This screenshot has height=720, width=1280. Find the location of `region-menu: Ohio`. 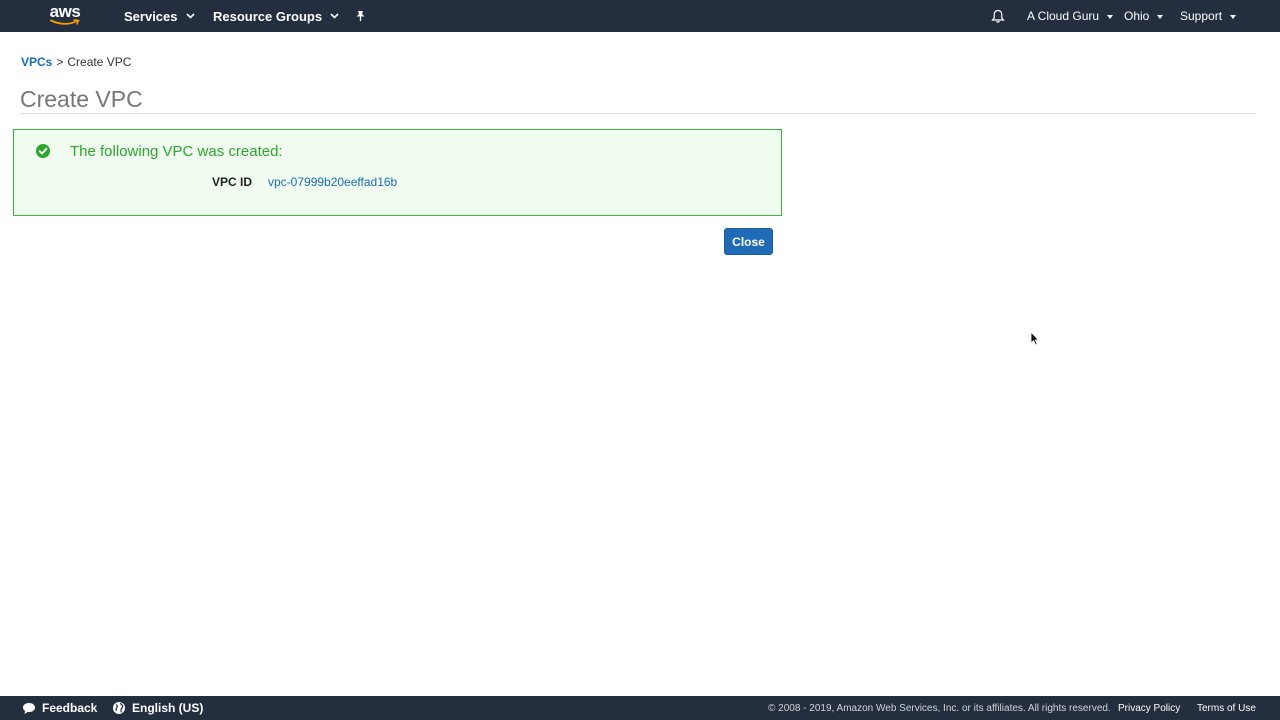

region-menu: Ohio is located at coordinates (1144, 16).